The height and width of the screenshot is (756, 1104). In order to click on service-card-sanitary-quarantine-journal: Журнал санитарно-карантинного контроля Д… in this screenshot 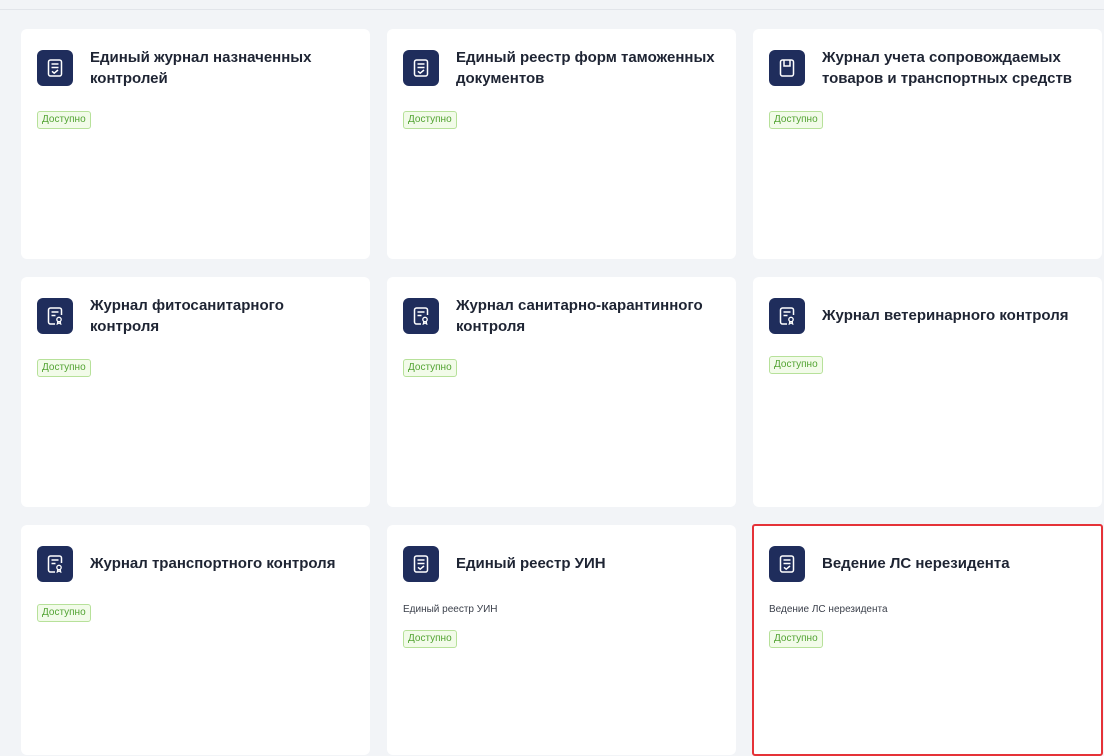, I will do `click(561, 392)`.